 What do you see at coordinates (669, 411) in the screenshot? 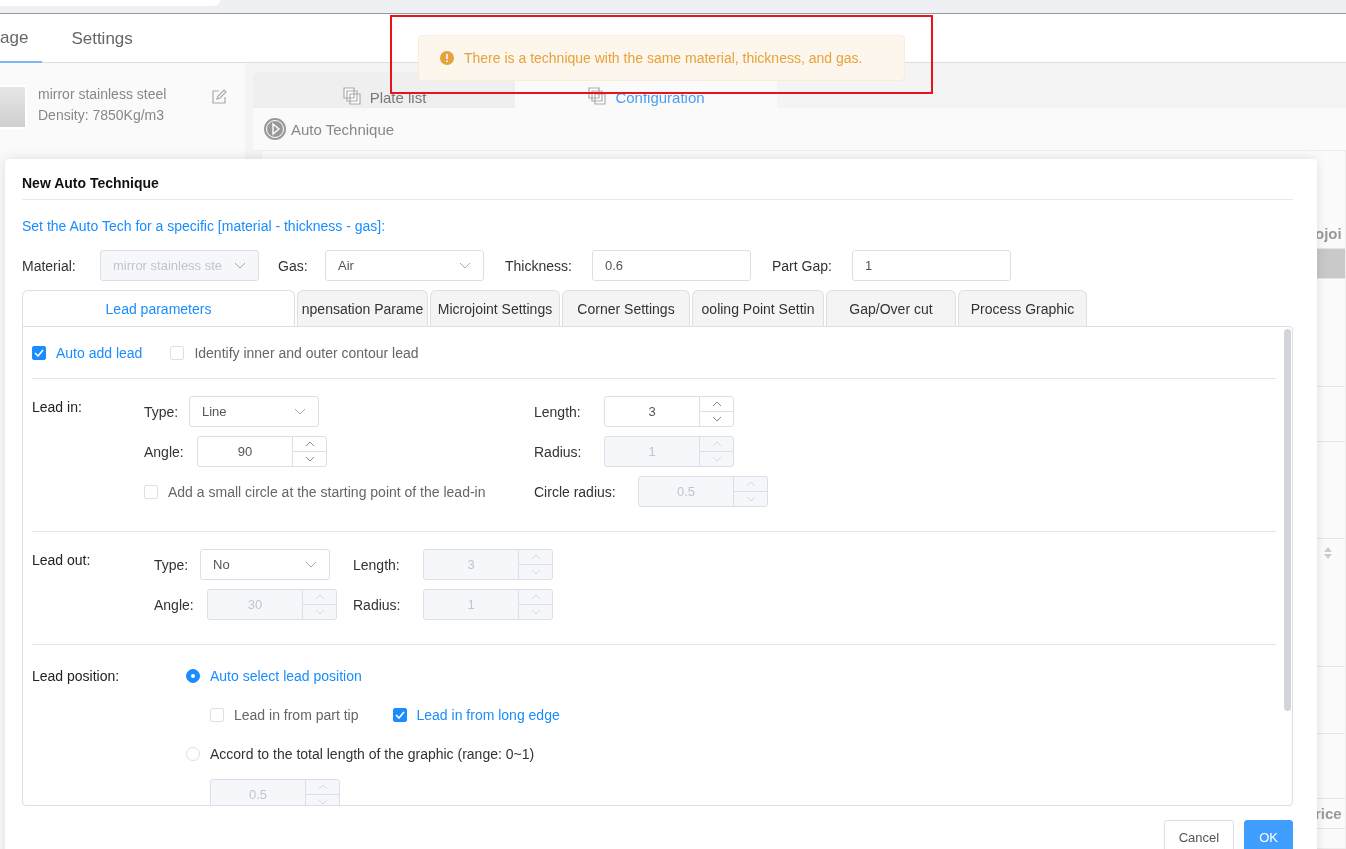
I see `number-spinner: 3` at bounding box center [669, 411].